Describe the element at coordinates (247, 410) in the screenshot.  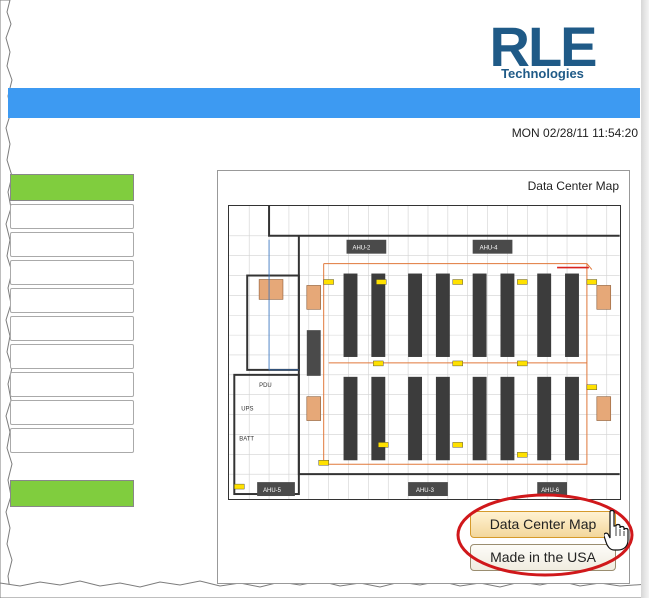
I see `label-ups: UPS` at that location.